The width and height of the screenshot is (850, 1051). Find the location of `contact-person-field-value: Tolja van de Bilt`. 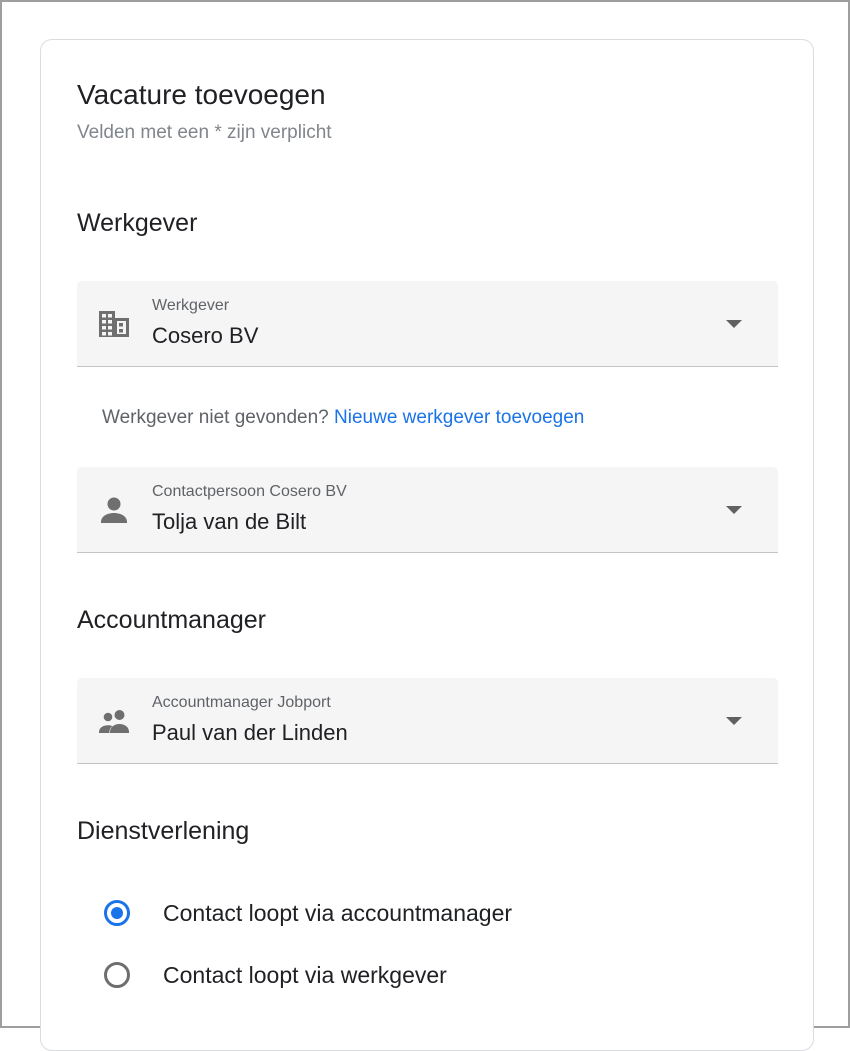

contact-person-field-value: Tolja van de Bilt is located at coordinates (229, 521).